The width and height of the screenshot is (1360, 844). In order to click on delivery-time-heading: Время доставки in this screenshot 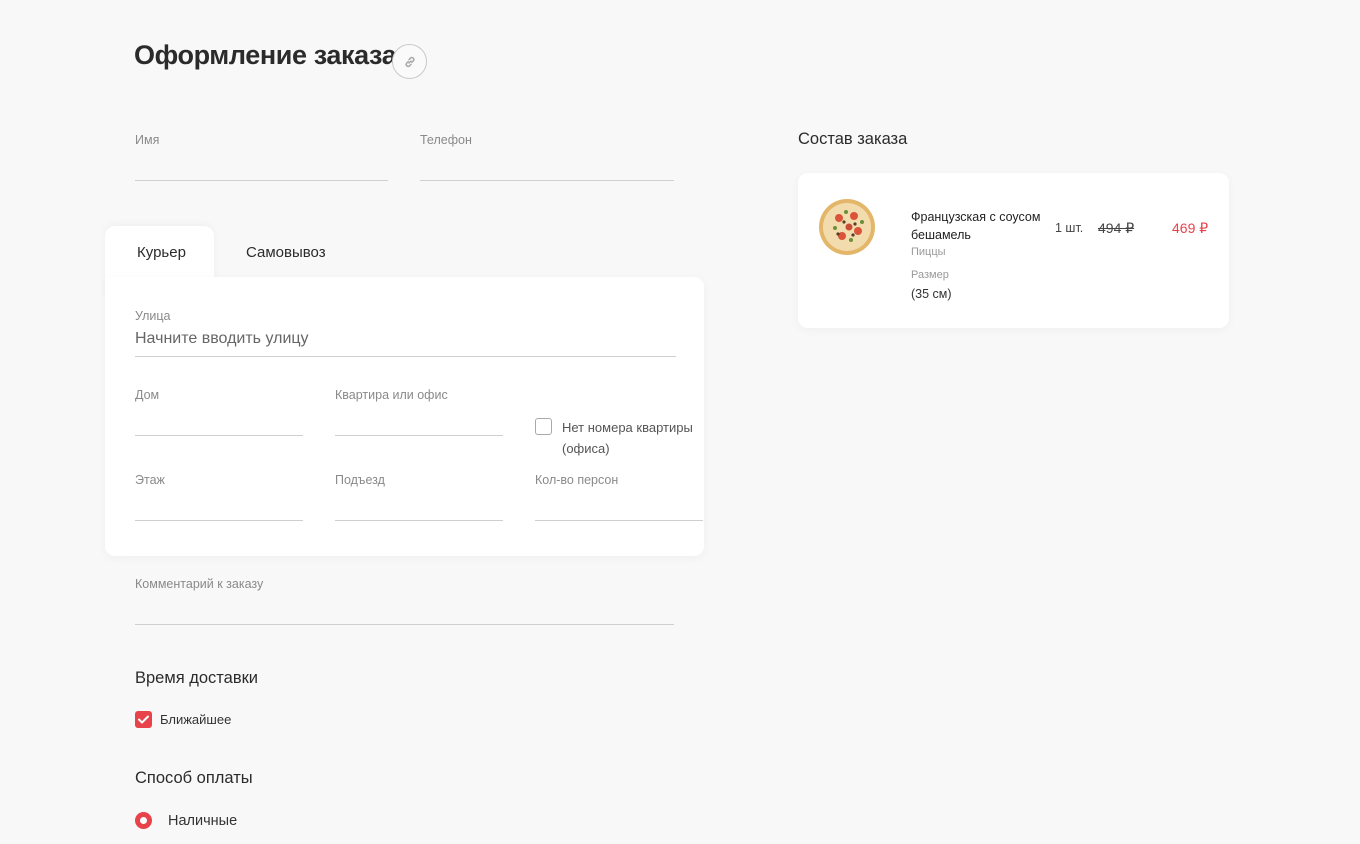, I will do `click(197, 678)`.